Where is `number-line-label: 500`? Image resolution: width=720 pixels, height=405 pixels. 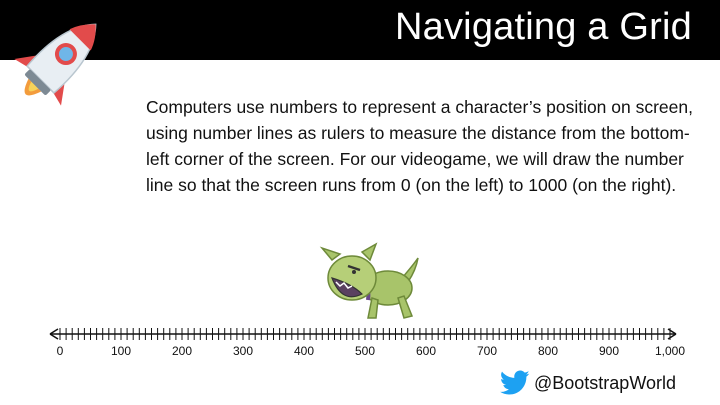
number-line-label: 500 is located at coordinates (365, 351).